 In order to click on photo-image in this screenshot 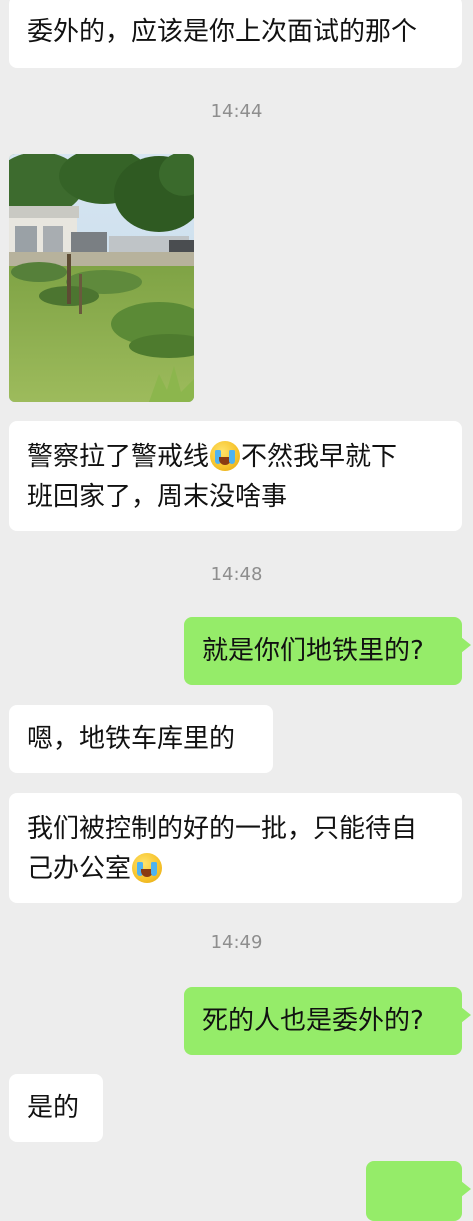, I will do `click(101, 278)`.